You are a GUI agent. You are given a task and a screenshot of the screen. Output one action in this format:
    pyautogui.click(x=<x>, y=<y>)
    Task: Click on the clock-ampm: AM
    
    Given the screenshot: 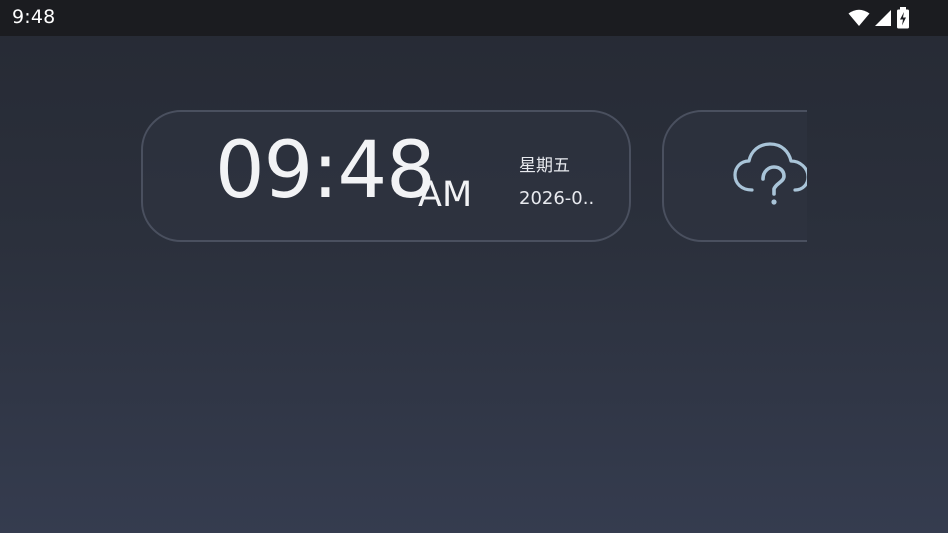 What is the action you would take?
    pyautogui.click(x=445, y=195)
    